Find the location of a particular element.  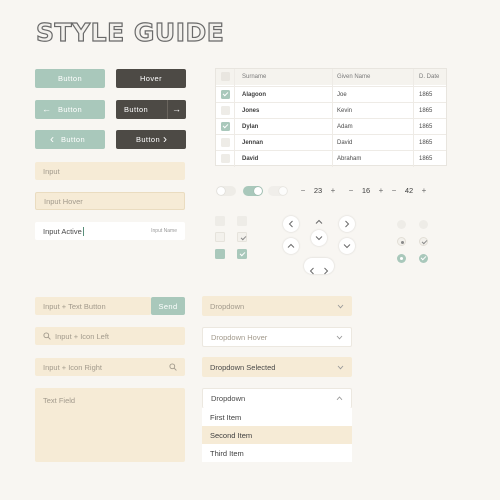

button-chevron-left: ‹ Button is located at coordinates (70, 139).